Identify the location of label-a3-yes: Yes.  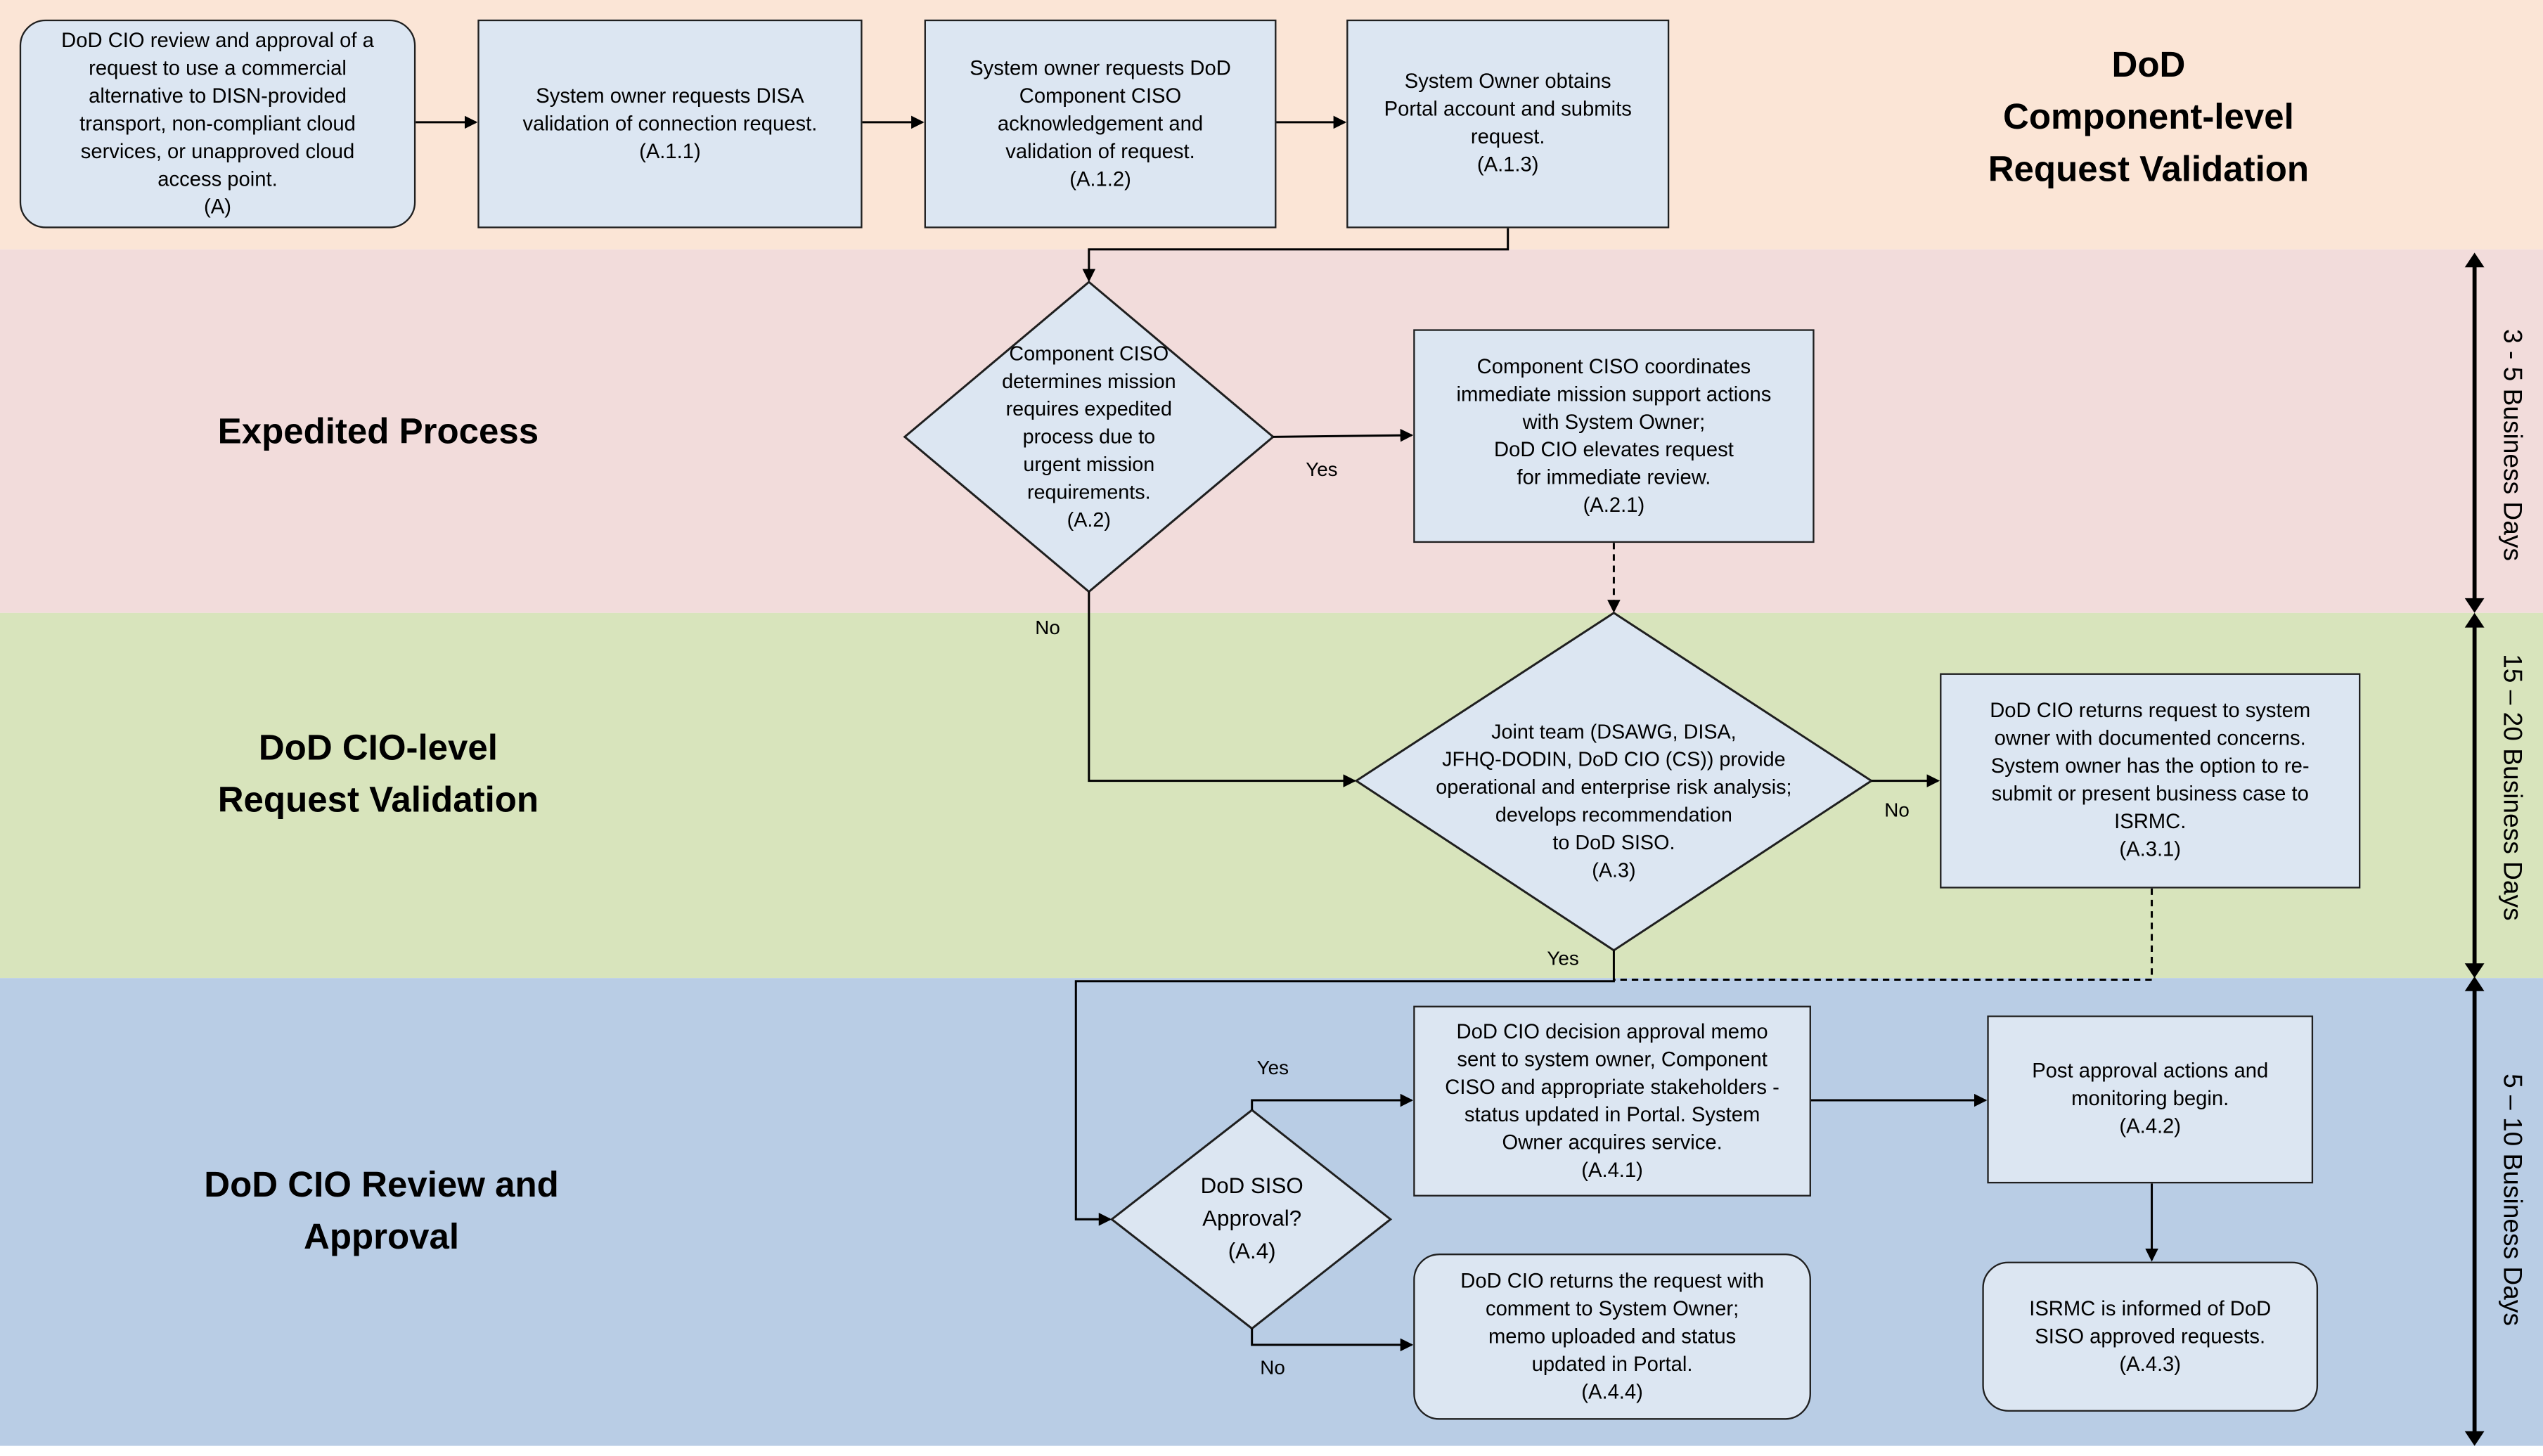
(1563, 958).